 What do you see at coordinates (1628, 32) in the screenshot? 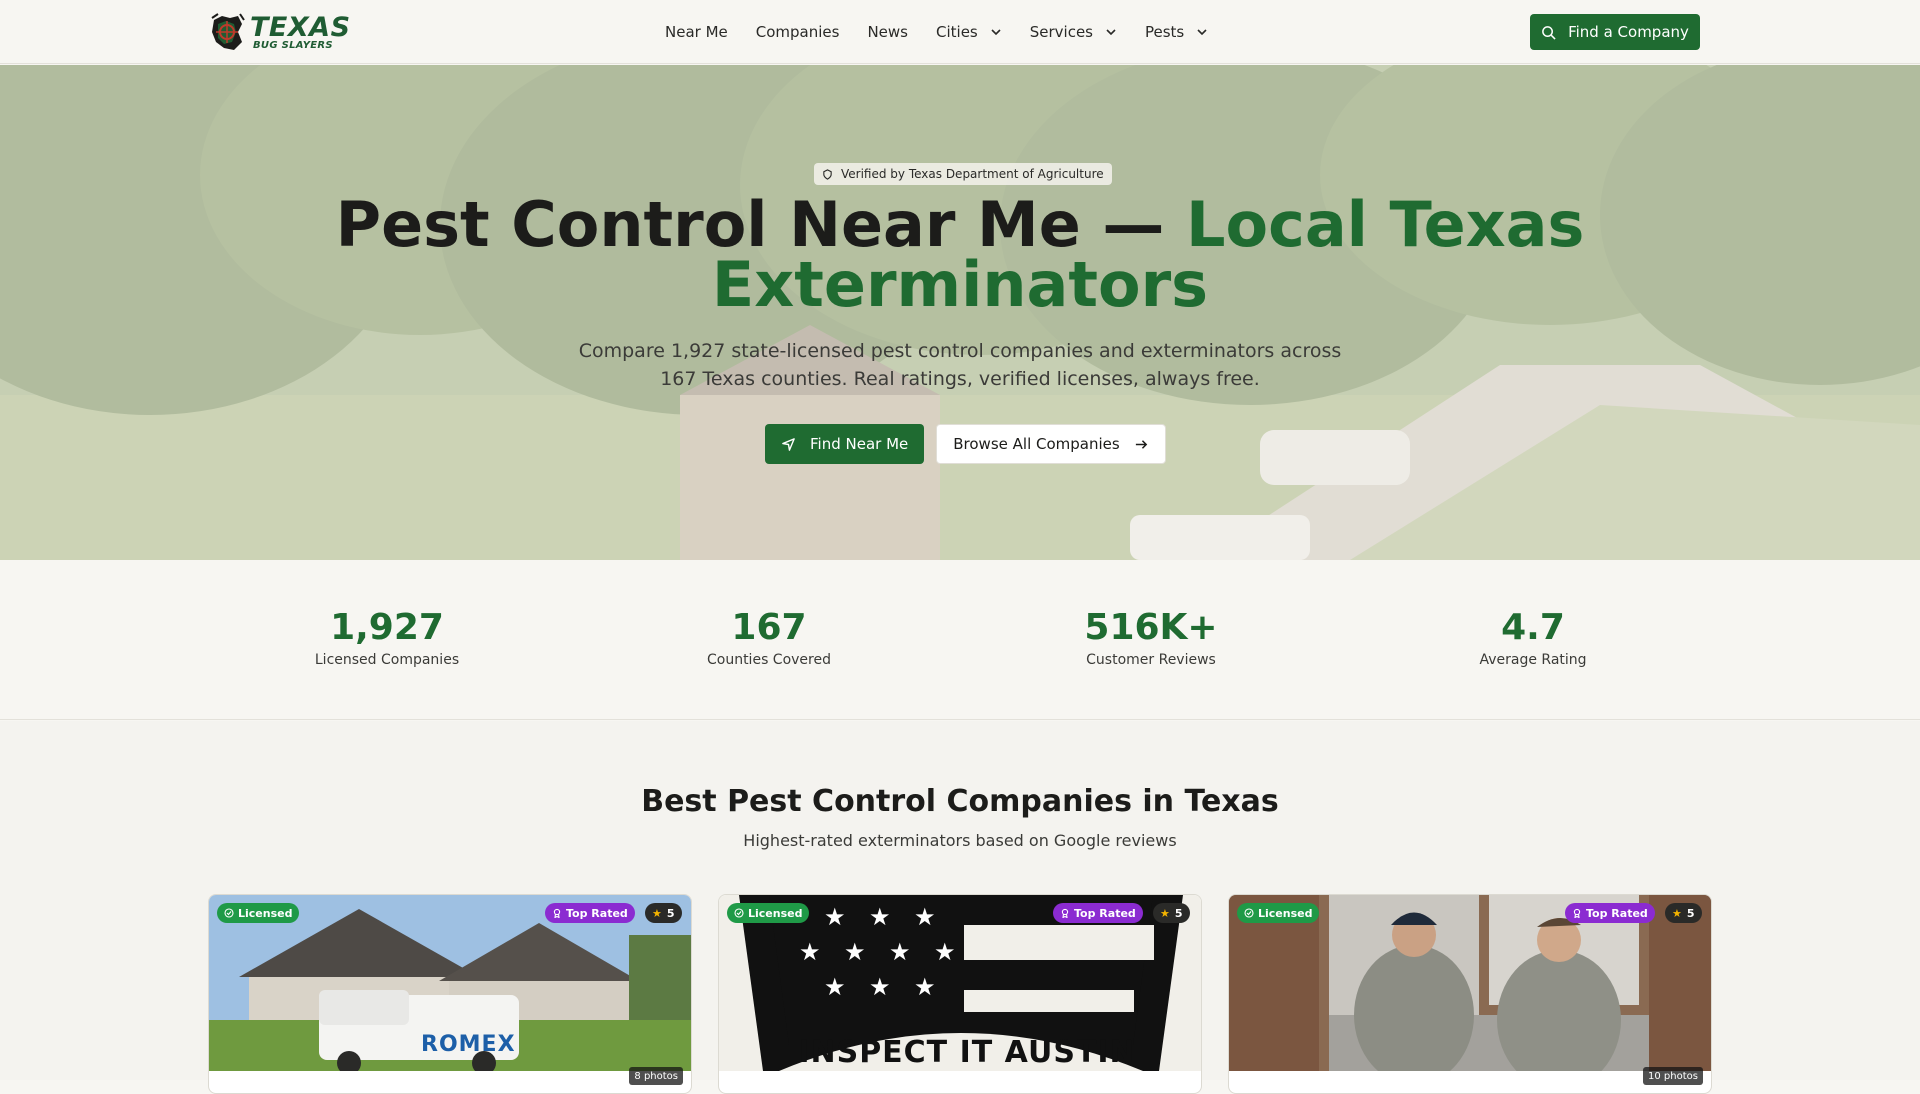
I see `find-company-label: Find a Company` at bounding box center [1628, 32].